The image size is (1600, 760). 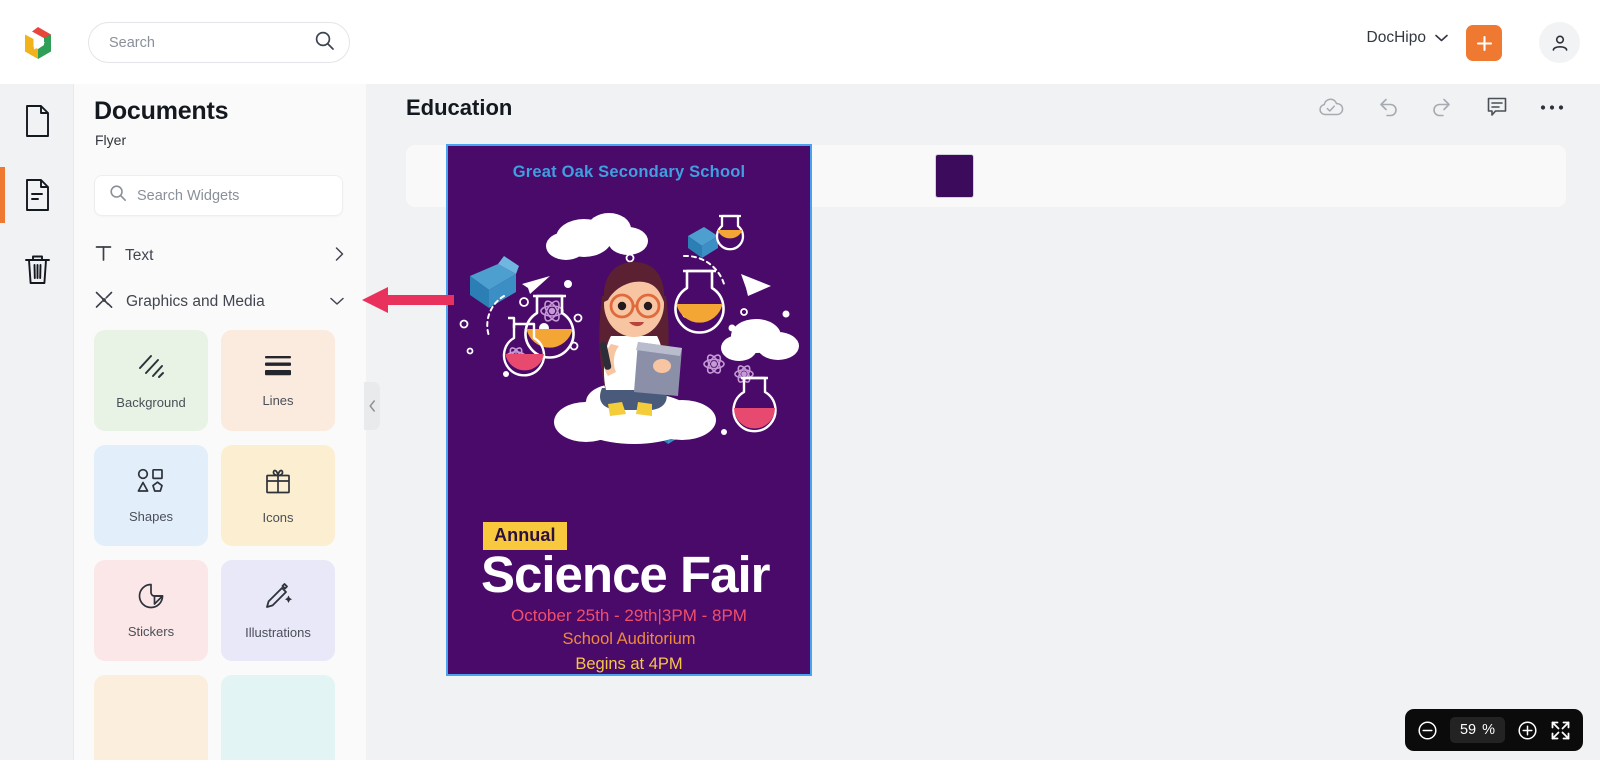 What do you see at coordinates (37, 121) in the screenshot?
I see `sidebar-item-documents` at bounding box center [37, 121].